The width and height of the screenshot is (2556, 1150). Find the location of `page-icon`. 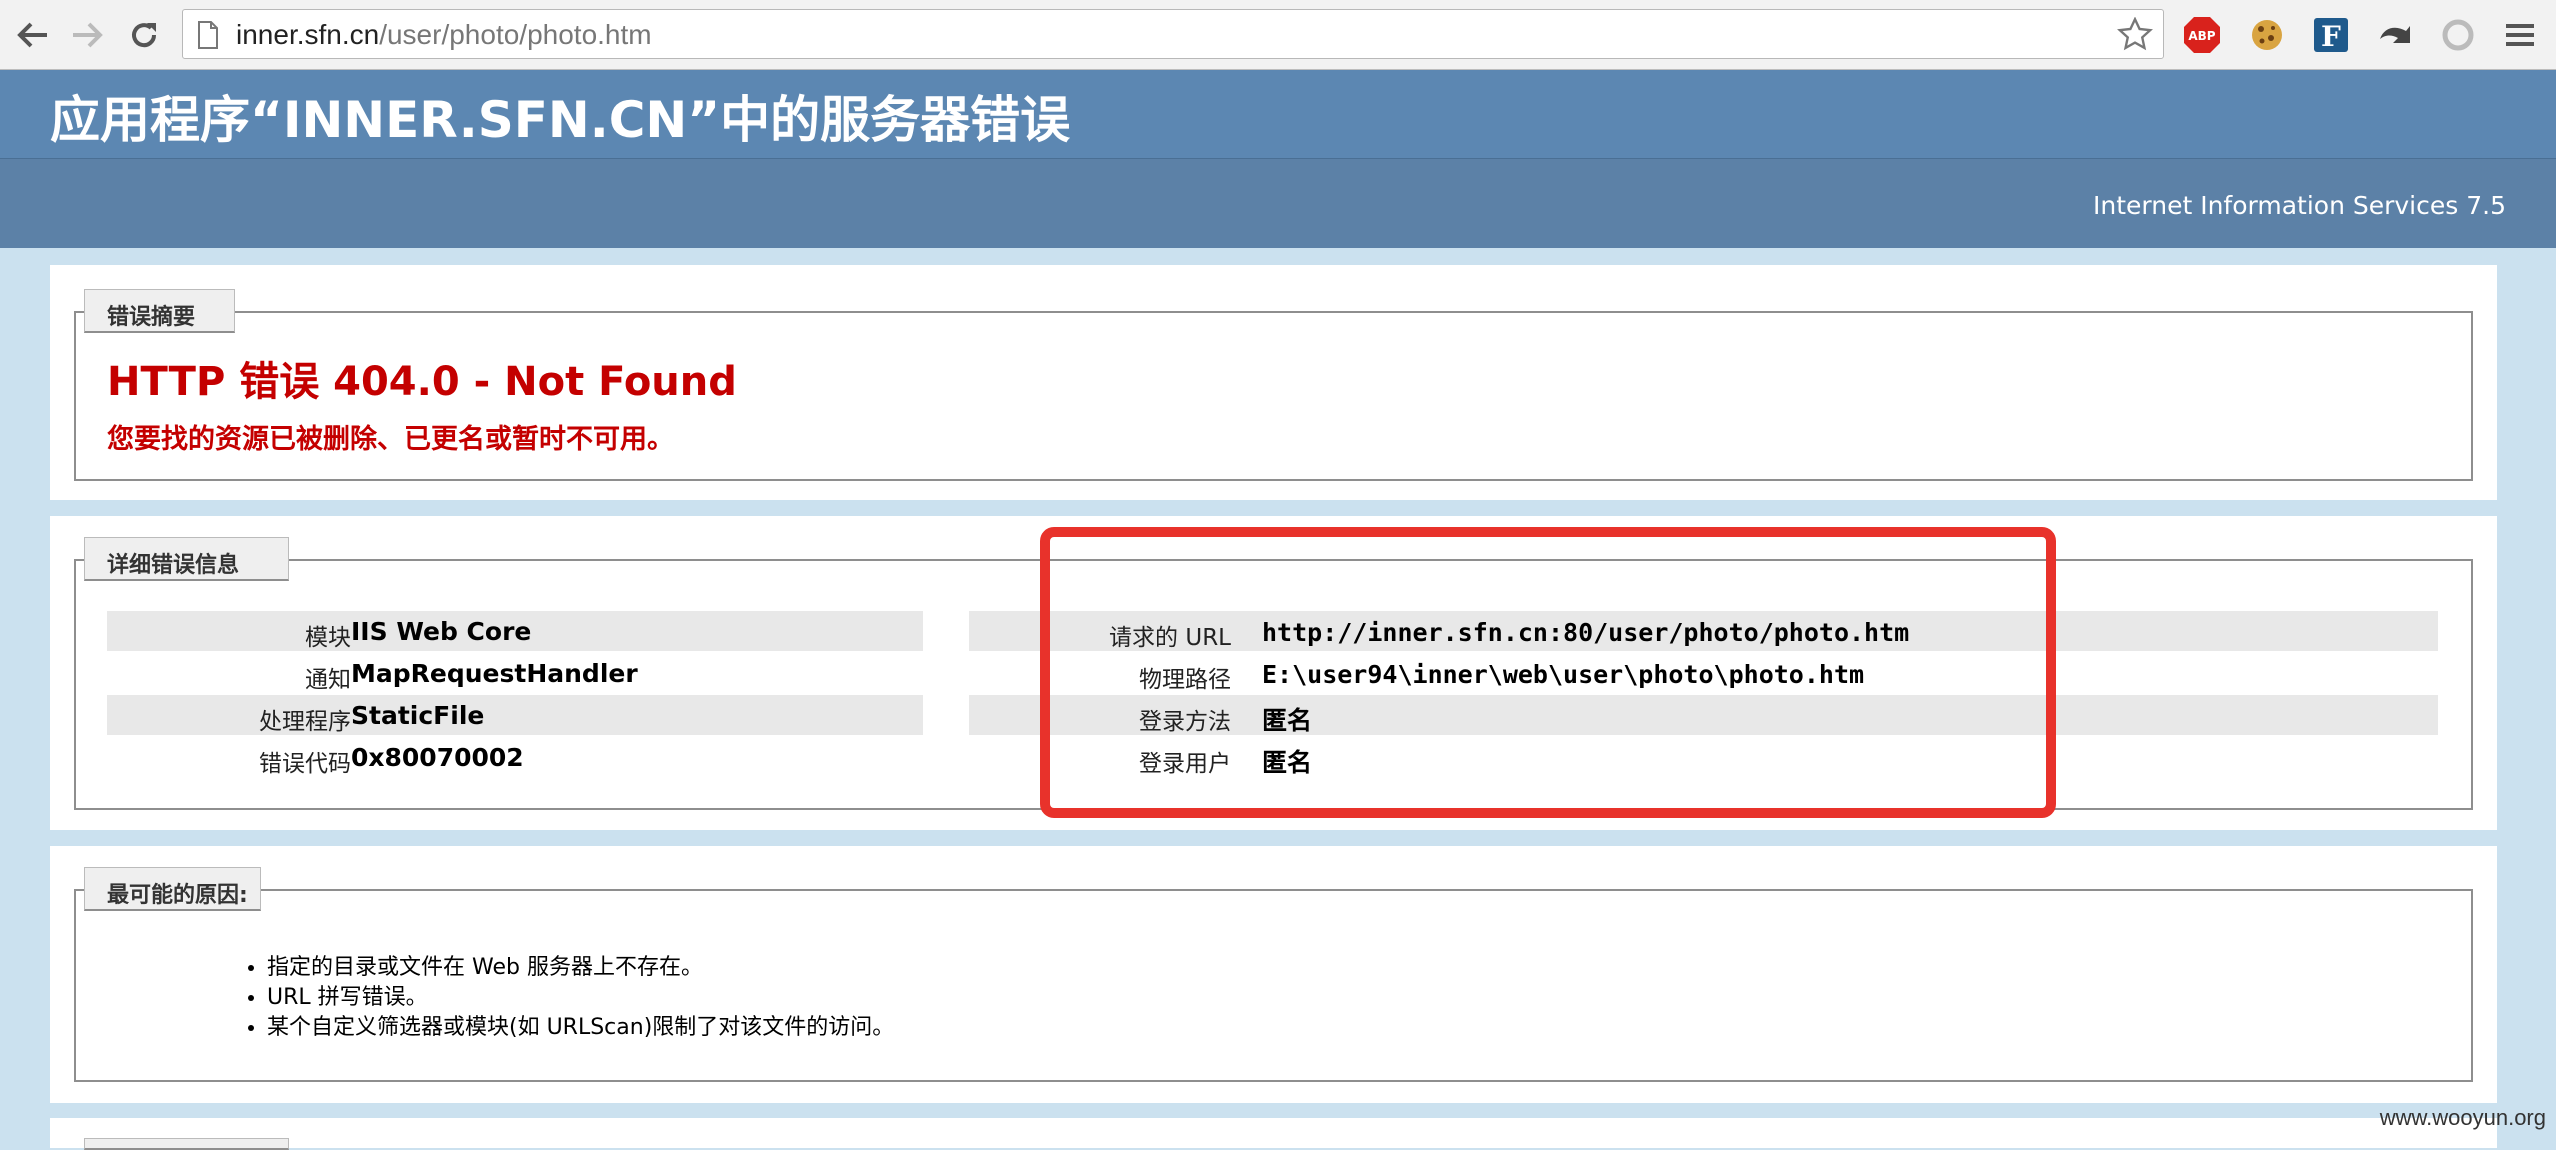

page-icon is located at coordinates (208, 35).